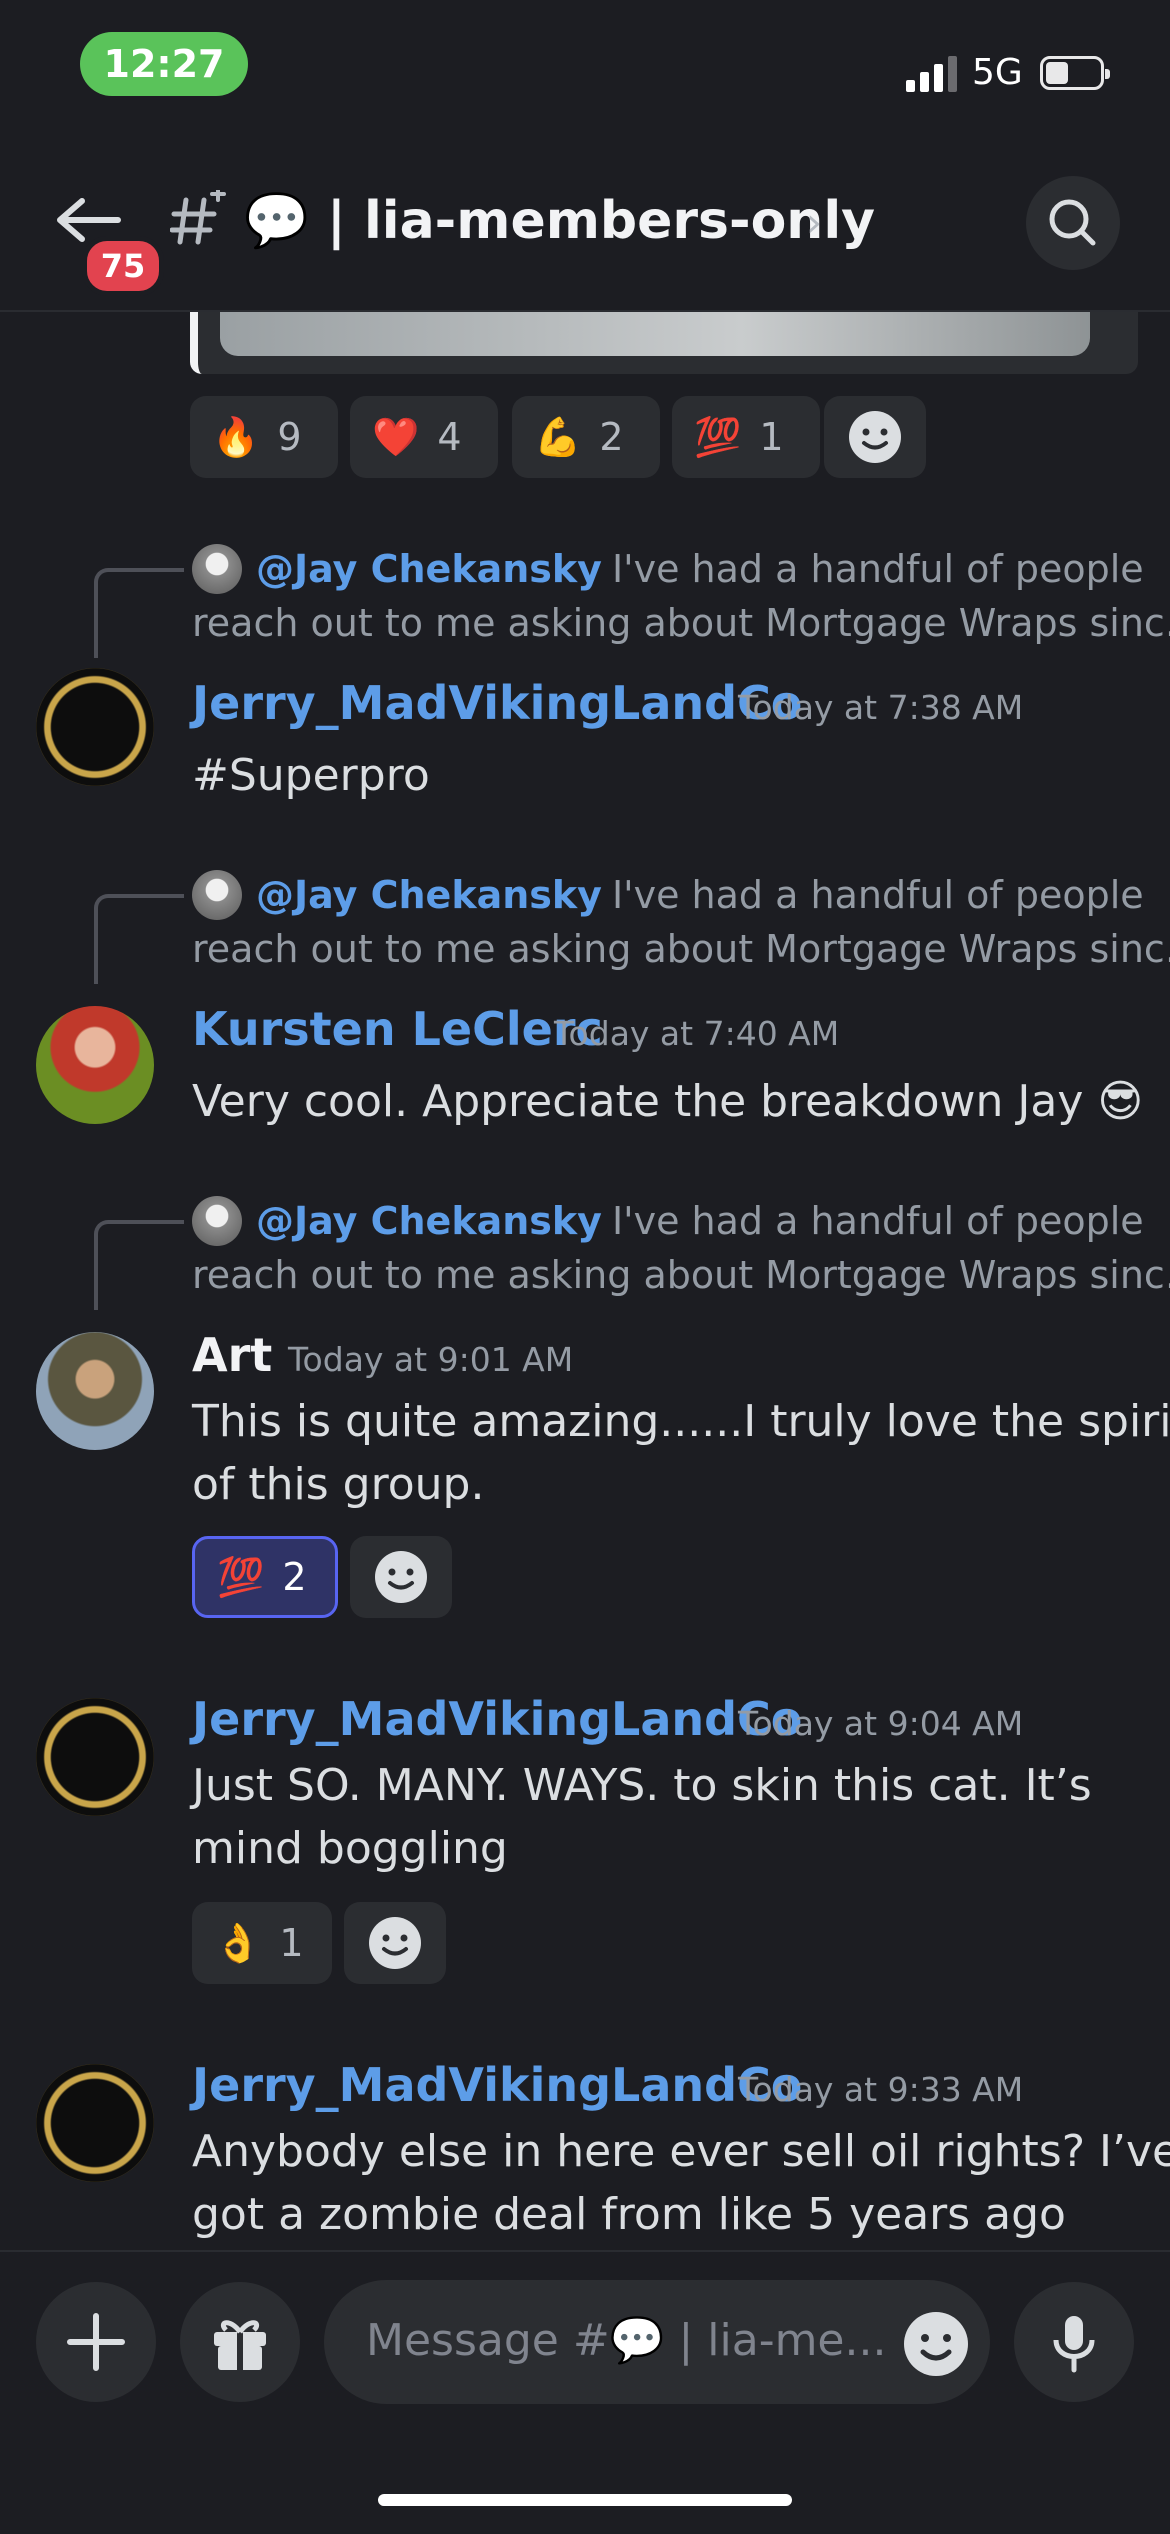  Describe the element at coordinates (814, 223) in the screenshot. I see `chevron-right-icon: ›` at that location.